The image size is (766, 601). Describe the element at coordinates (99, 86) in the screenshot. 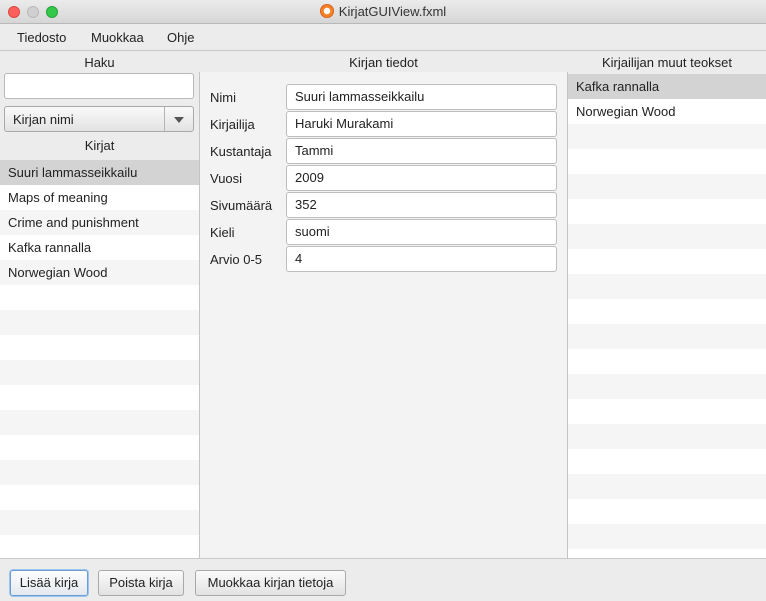

I see `search-input` at that location.